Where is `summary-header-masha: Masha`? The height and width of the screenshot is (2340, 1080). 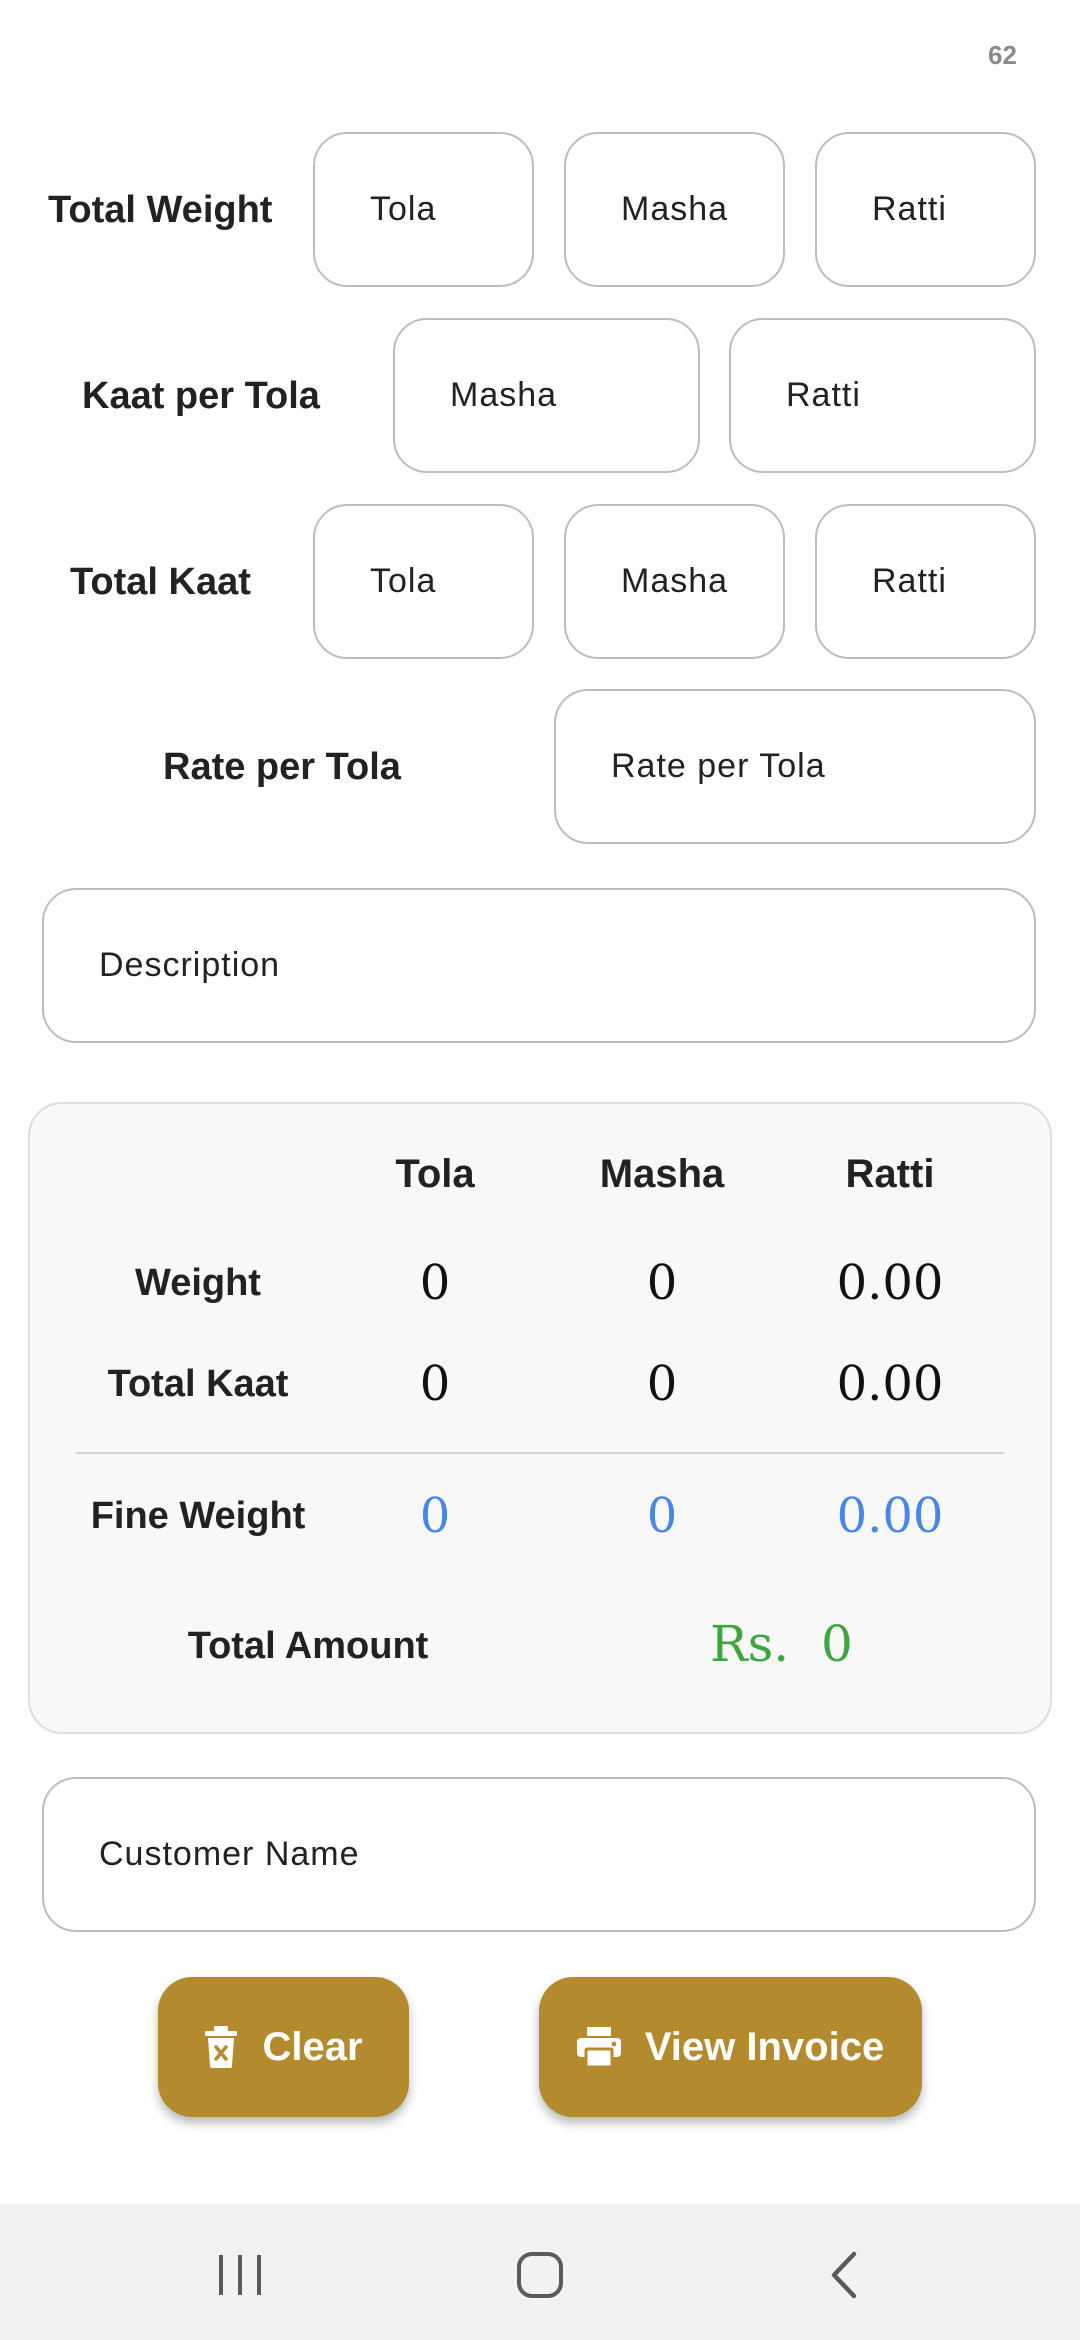 summary-header-masha: Masha is located at coordinates (662, 1174).